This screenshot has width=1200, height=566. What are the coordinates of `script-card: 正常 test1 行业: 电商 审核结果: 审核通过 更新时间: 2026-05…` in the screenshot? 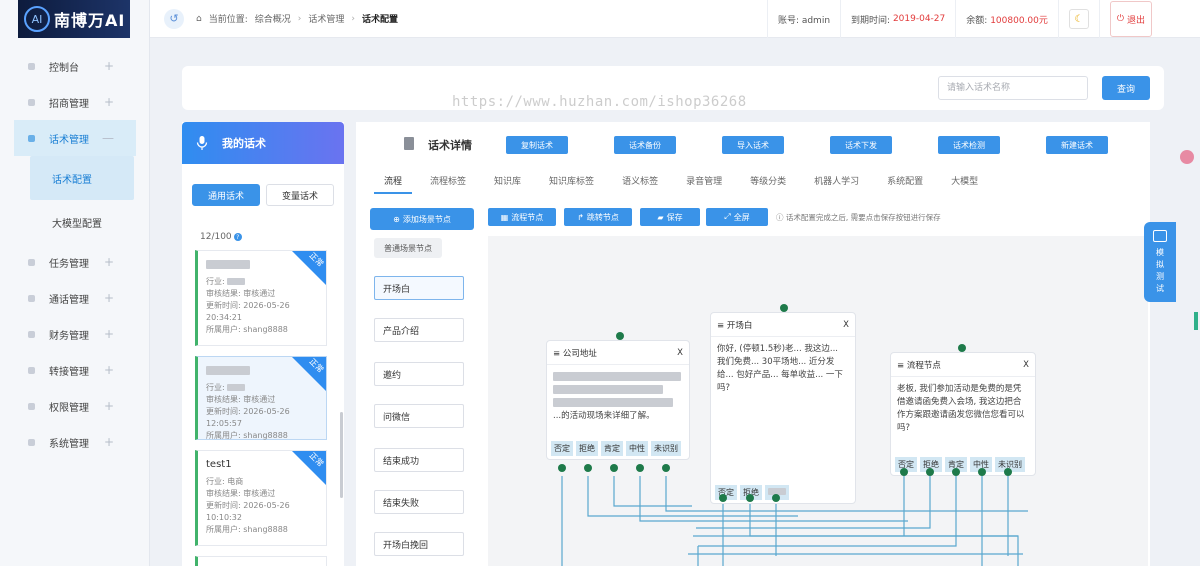 It's located at (261, 498).